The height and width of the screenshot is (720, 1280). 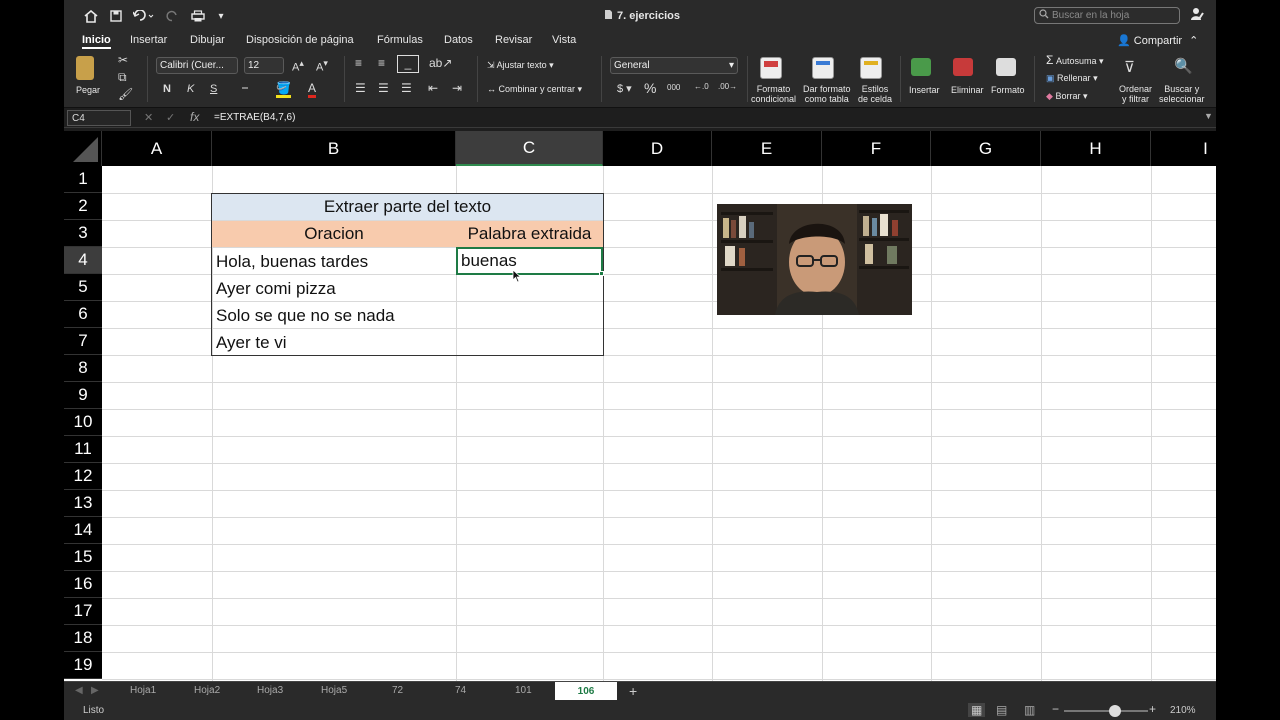 What do you see at coordinates (254, 117) in the screenshot?
I see `formula-input: =EXTRAE(B4,7,6)` at bounding box center [254, 117].